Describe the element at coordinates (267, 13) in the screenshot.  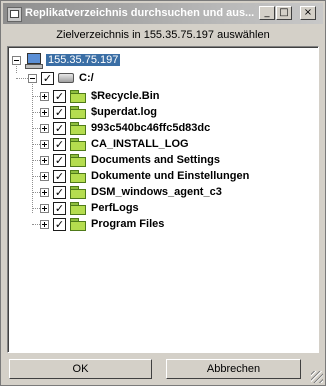
I see `minimize-button: _` at that location.